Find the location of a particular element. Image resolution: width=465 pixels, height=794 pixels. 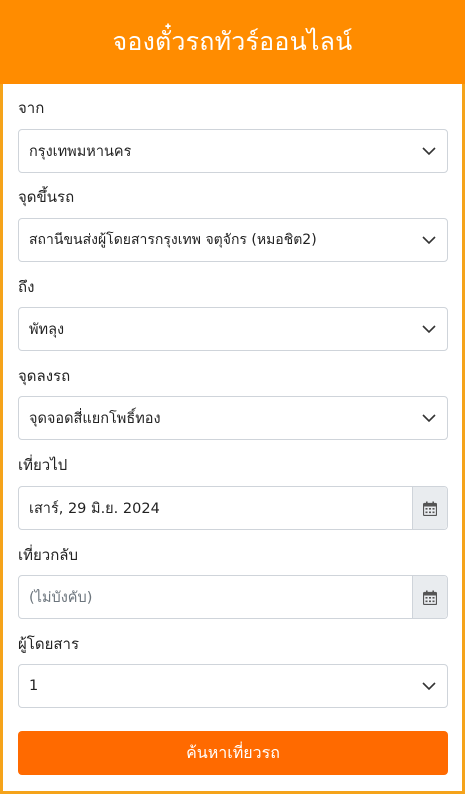

passengers-value: 1 is located at coordinates (34, 686).